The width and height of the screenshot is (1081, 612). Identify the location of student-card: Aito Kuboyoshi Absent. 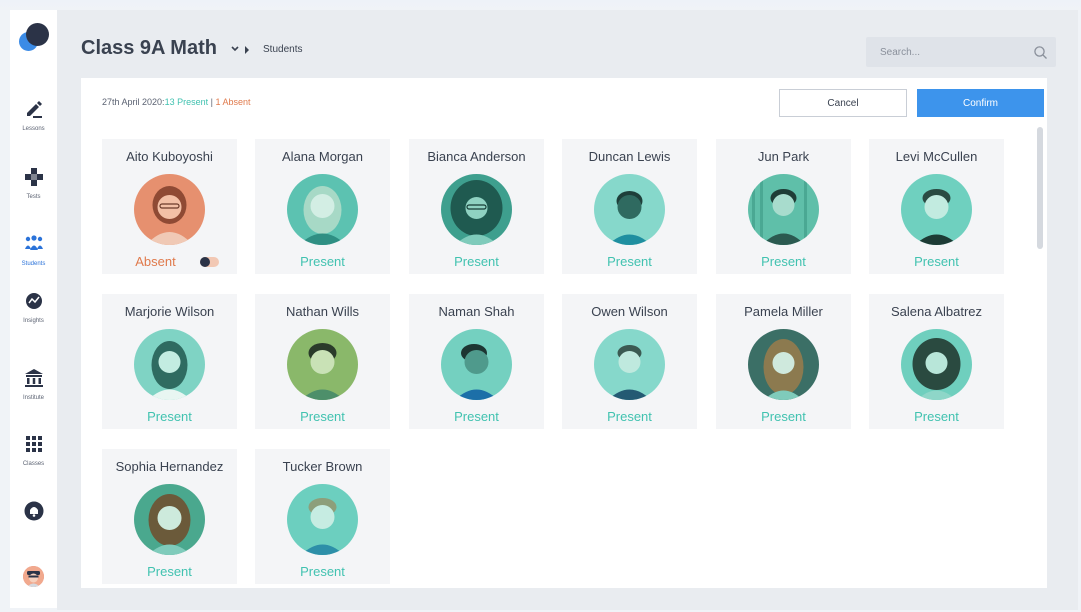
(169, 206).